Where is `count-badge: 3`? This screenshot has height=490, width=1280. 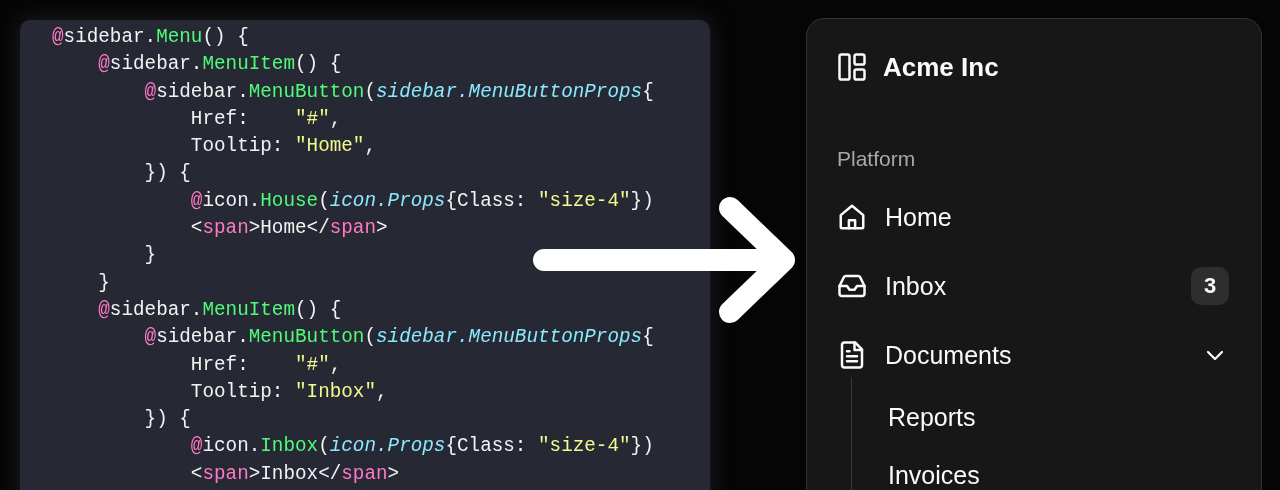 count-badge: 3 is located at coordinates (1210, 286).